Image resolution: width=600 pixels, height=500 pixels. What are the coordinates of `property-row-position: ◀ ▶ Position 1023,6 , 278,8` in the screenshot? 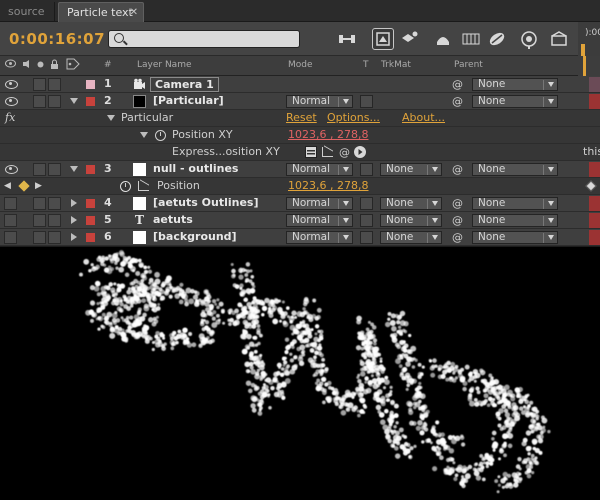 It's located at (300, 186).